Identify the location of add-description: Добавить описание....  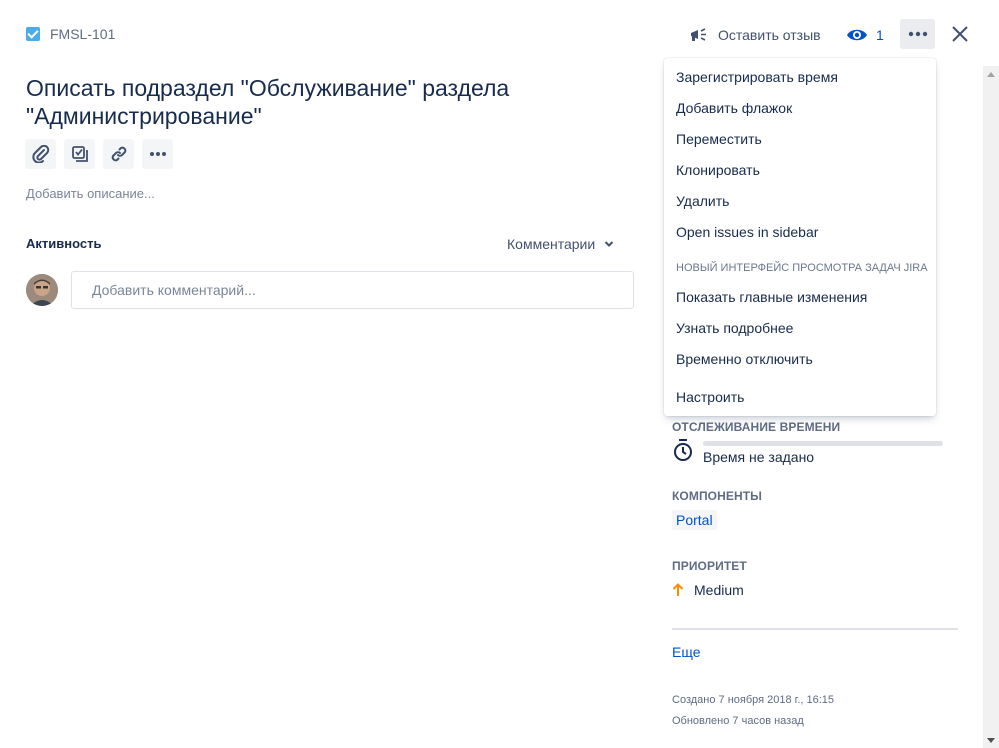
(90, 193).